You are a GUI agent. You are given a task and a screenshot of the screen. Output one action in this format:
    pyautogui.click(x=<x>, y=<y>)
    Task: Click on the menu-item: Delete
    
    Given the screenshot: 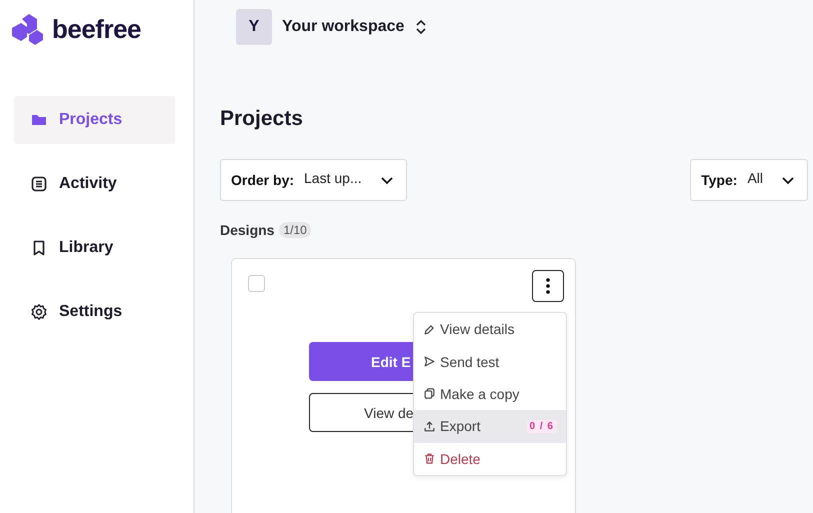 What is the action you would take?
    pyautogui.click(x=490, y=458)
    